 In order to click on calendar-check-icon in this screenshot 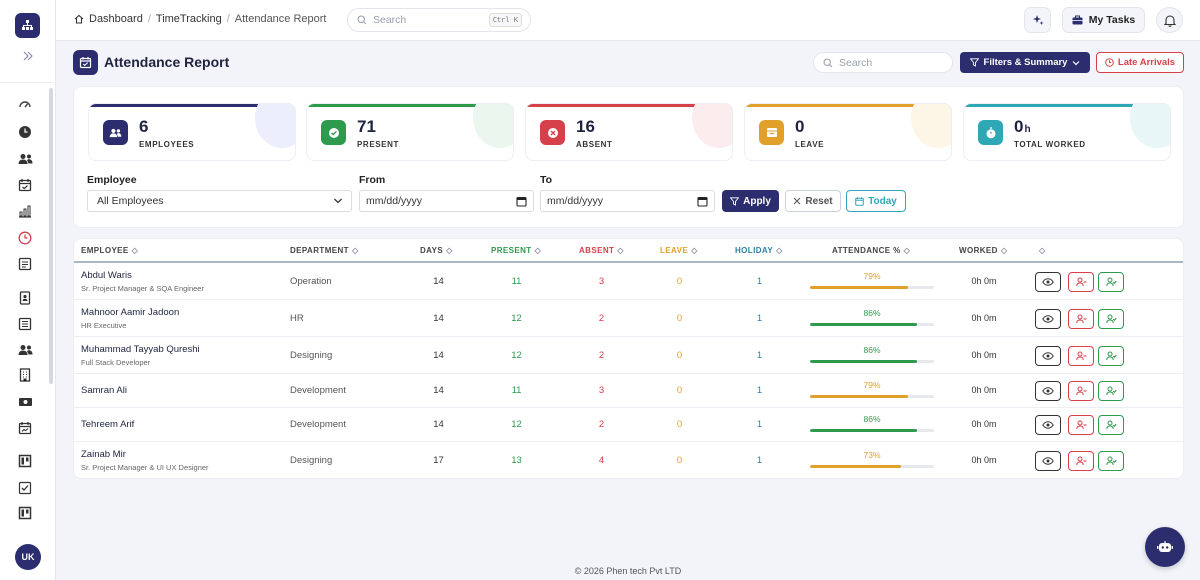, I will do `click(25, 185)`.